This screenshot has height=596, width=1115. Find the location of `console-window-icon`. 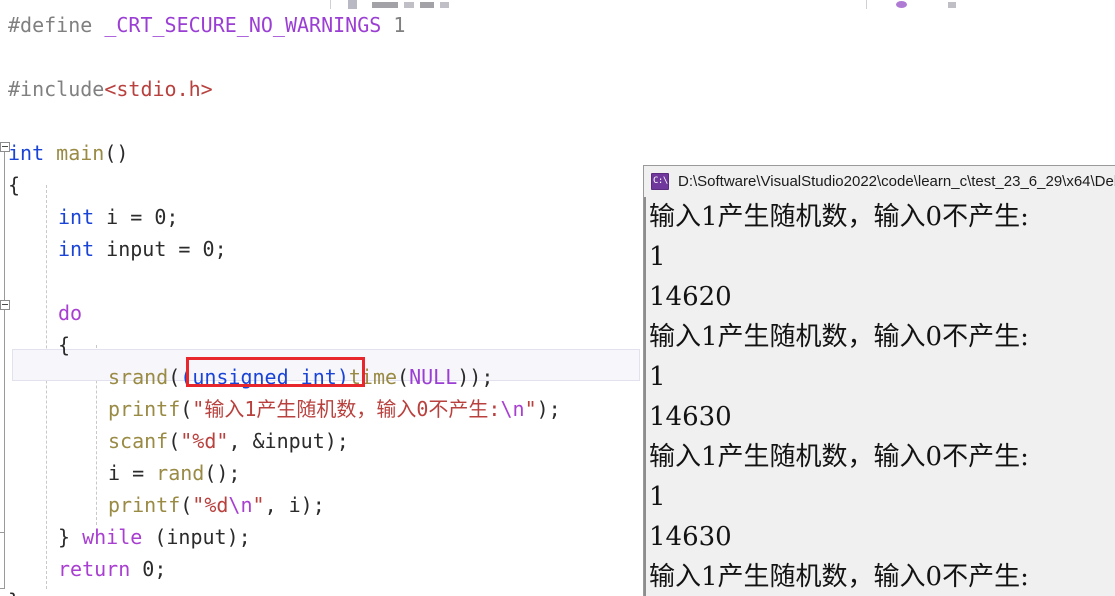

console-window-icon is located at coordinates (660, 181).